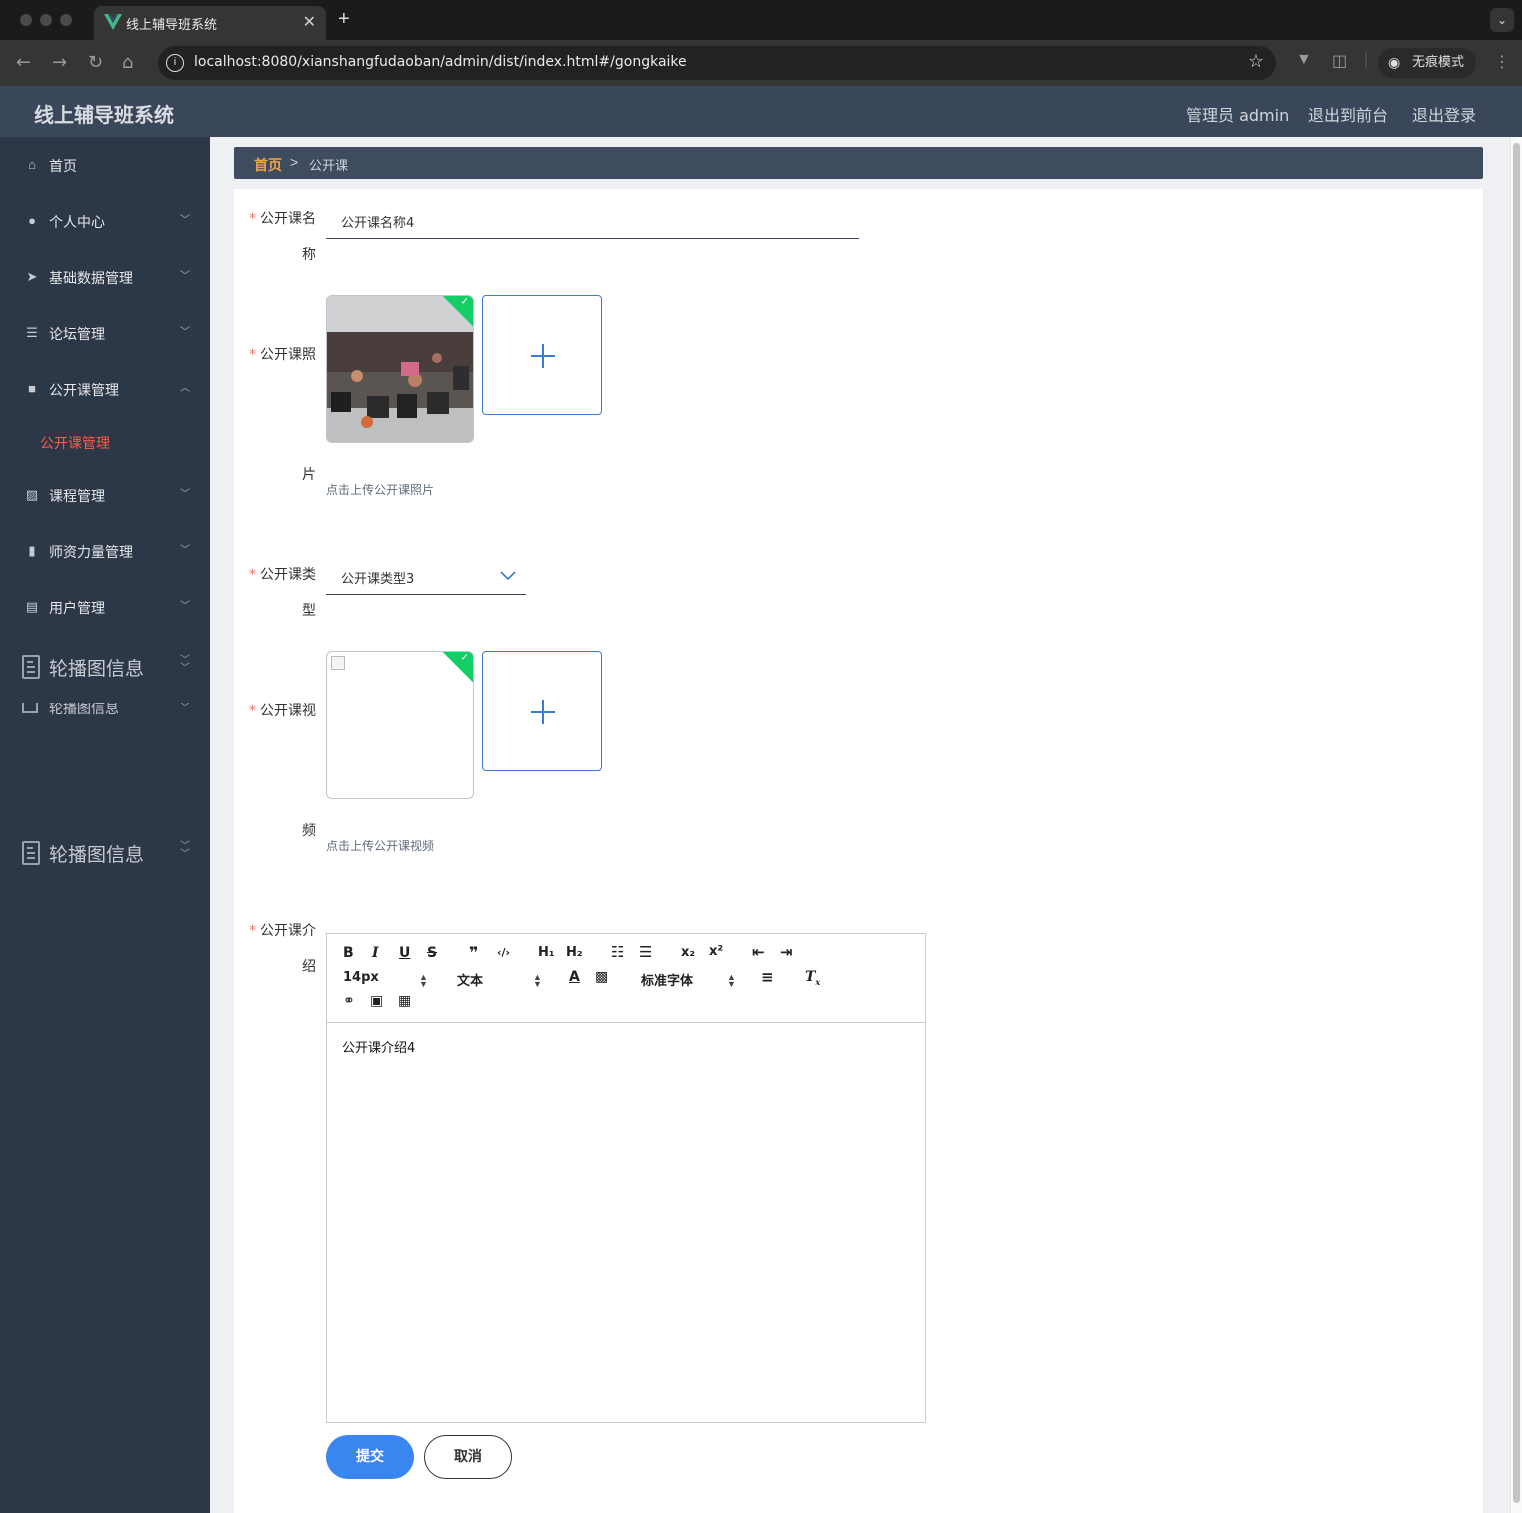 Image resolution: width=1522 pixels, height=1513 pixels. What do you see at coordinates (601, 977) in the screenshot?
I see `background-color-icon: ▩` at bounding box center [601, 977].